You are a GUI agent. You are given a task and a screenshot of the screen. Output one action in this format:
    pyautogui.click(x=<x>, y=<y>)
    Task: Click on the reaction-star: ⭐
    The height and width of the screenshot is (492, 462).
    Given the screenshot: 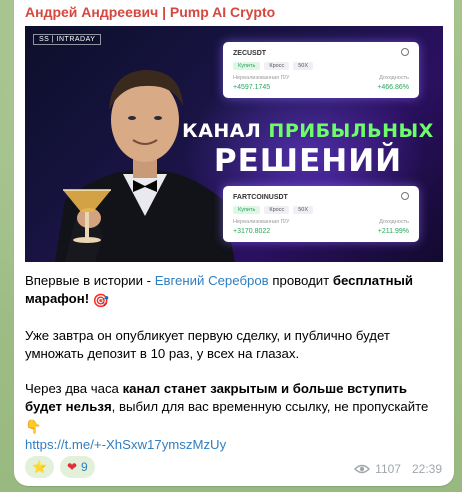 What is the action you would take?
    pyautogui.click(x=39, y=467)
    